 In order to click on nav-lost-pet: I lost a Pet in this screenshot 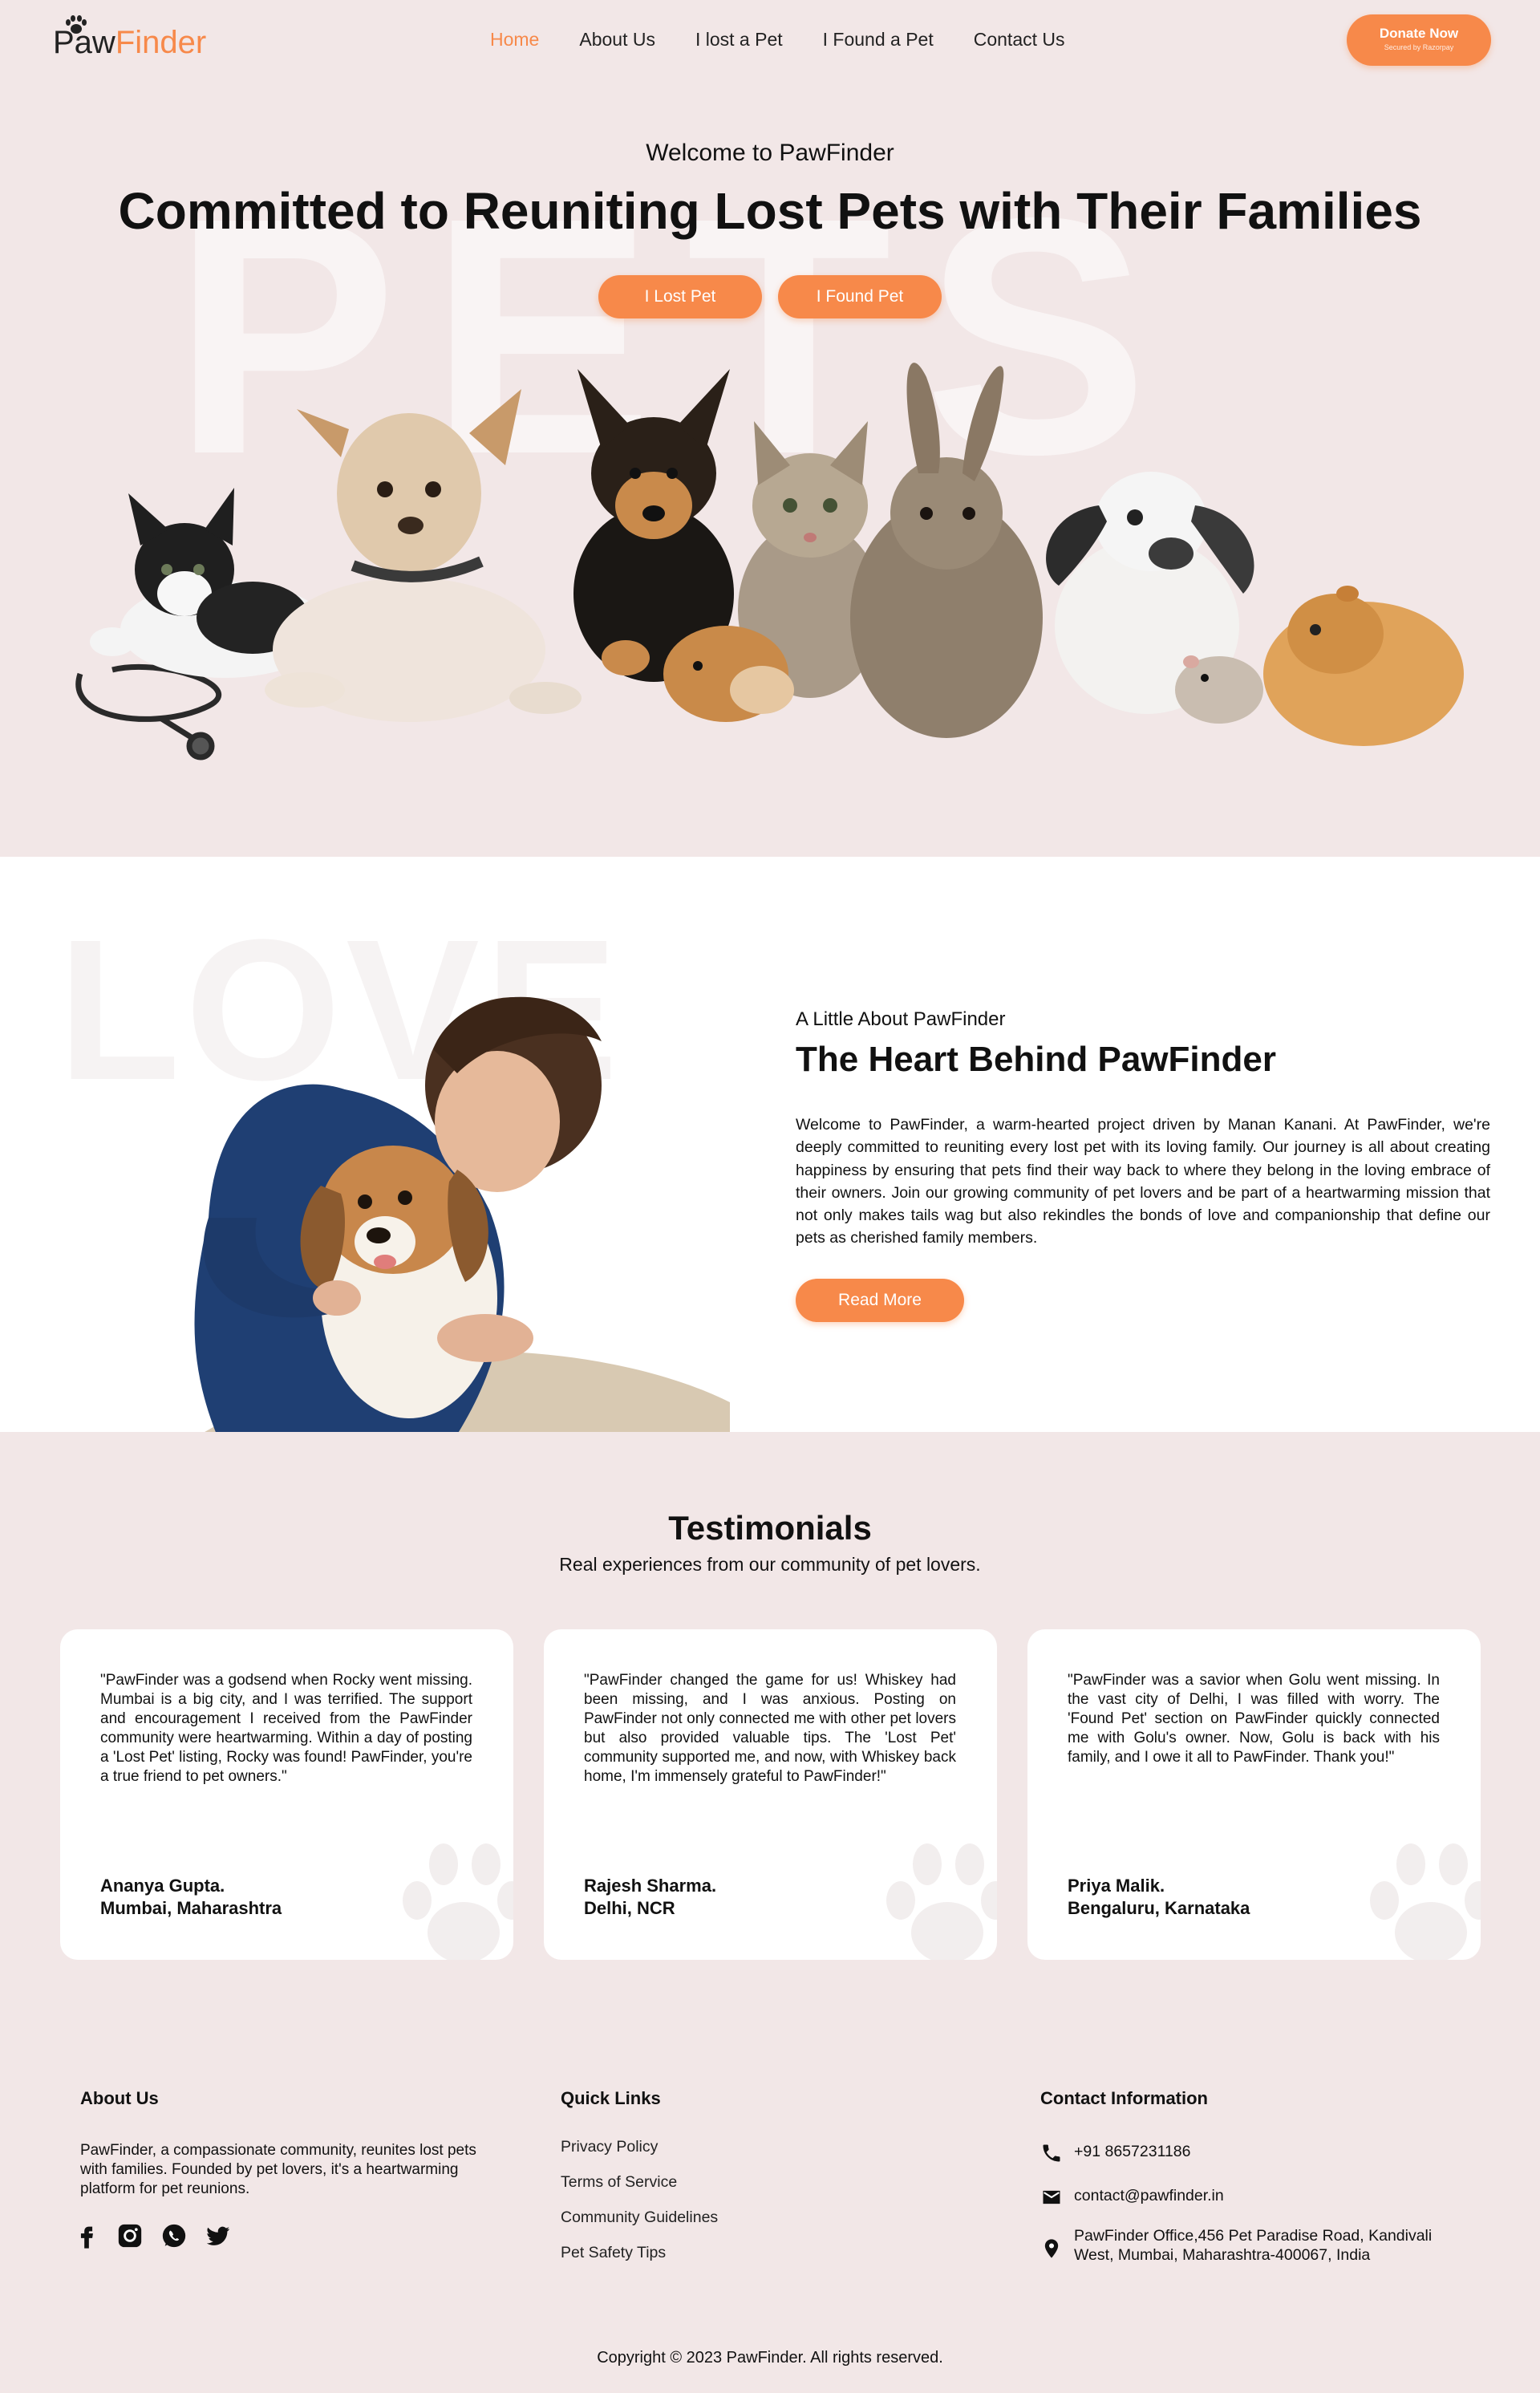, I will do `click(739, 40)`.